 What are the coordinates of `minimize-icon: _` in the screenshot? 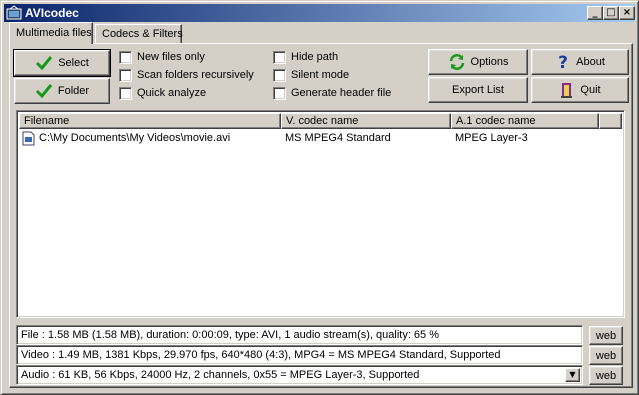 It's located at (595, 12).